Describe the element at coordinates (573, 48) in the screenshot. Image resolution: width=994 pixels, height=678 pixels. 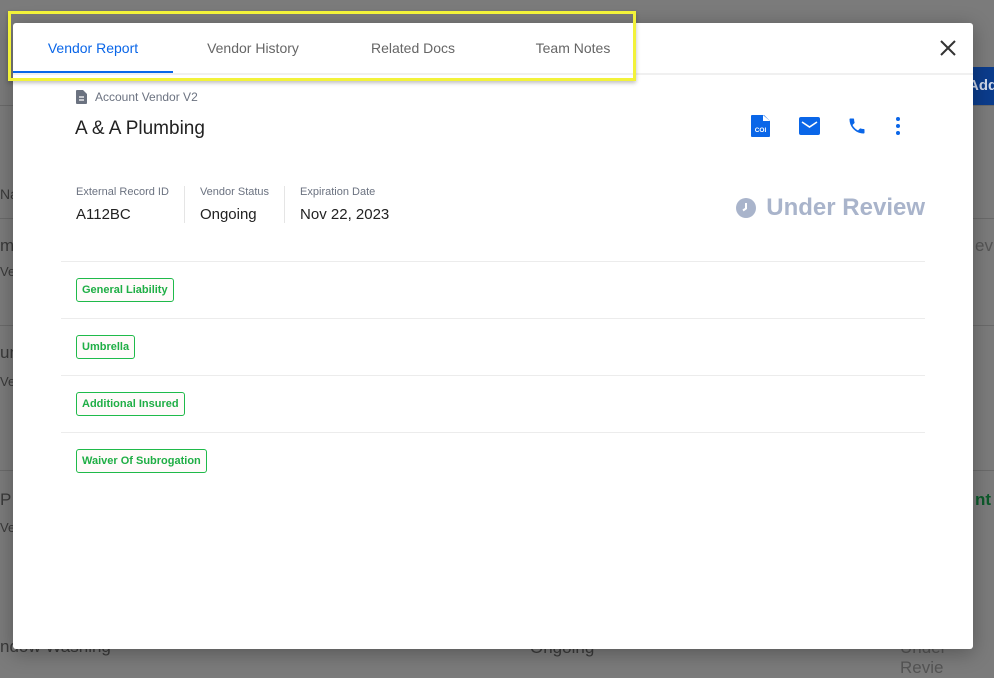
I see `tab-team-notes: Team Notes` at that location.